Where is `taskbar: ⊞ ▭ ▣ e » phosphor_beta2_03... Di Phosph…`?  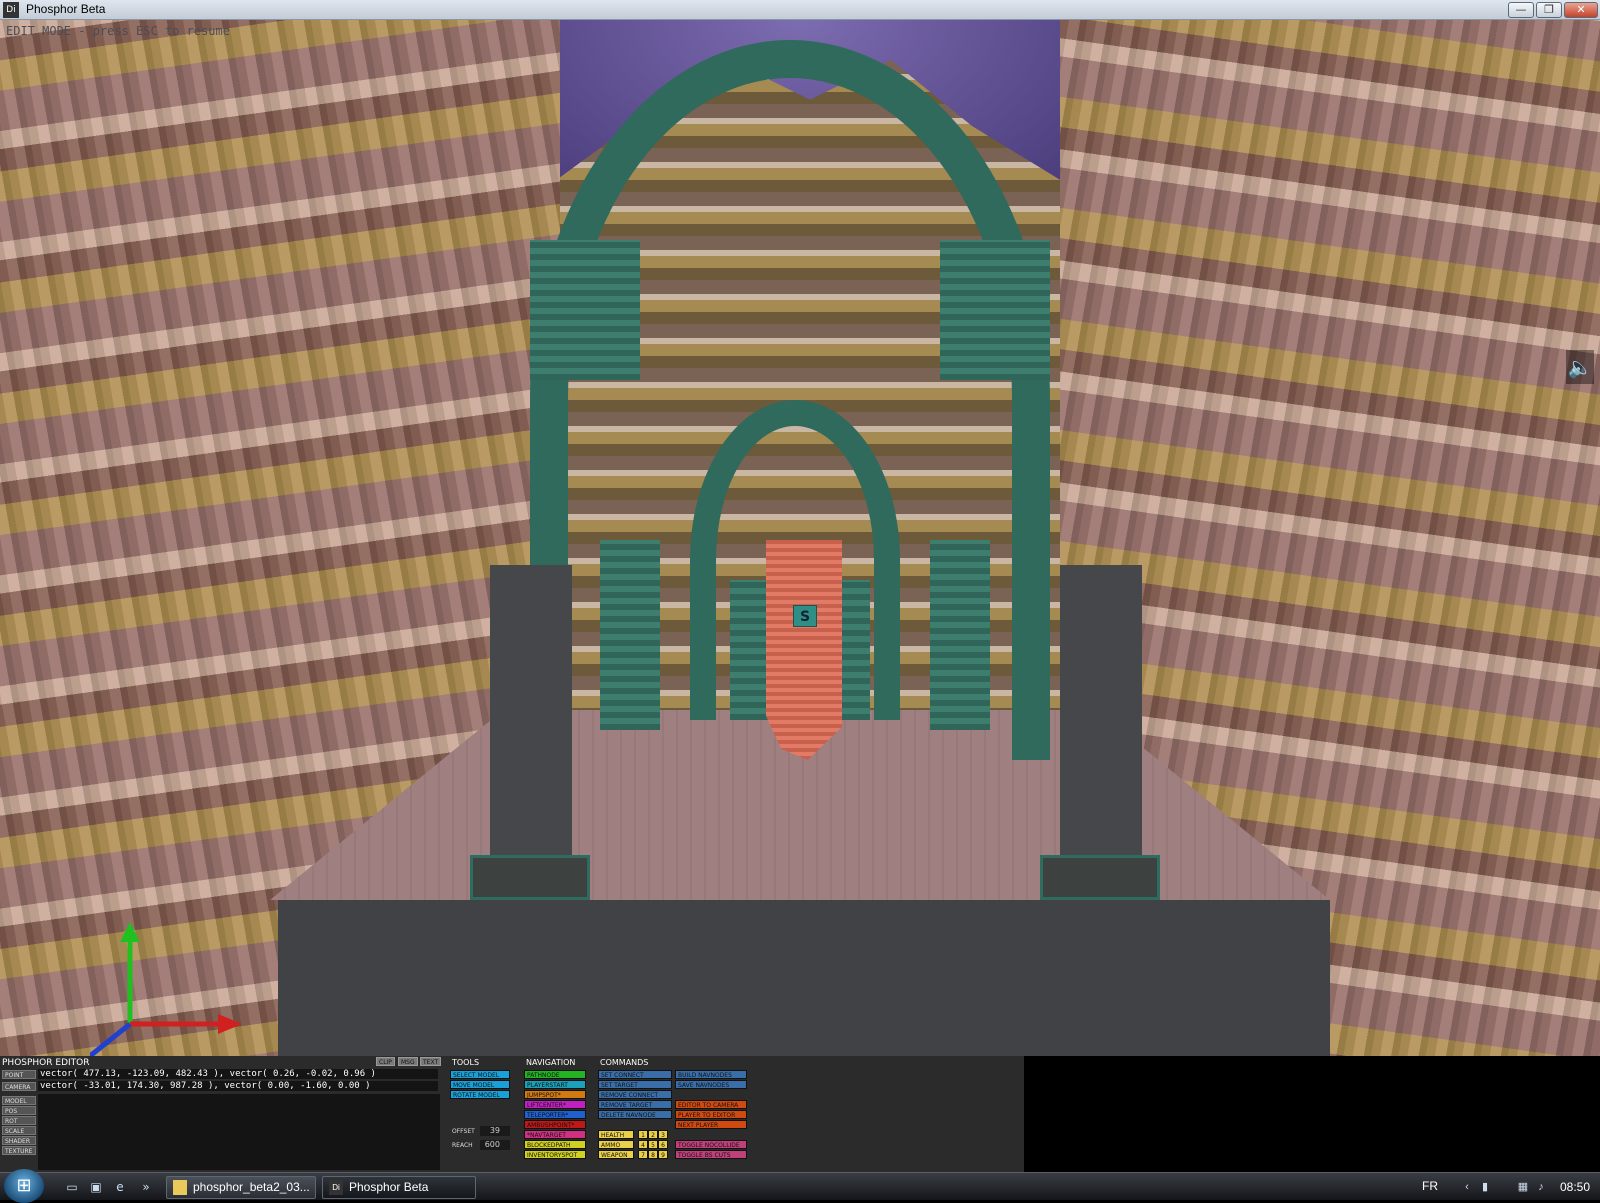 taskbar: ⊞ ▭ ▣ e » phosphor_beta2_03... Di Phosph… is located at coordinates (800, 1186).